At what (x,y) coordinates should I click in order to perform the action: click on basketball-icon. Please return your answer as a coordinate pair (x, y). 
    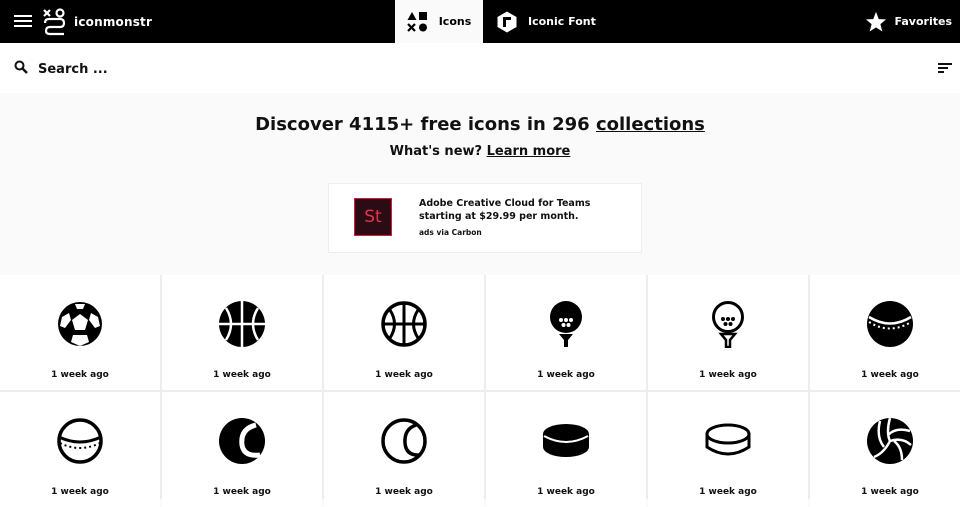
    Looking at the image, I should click on (242, 324).